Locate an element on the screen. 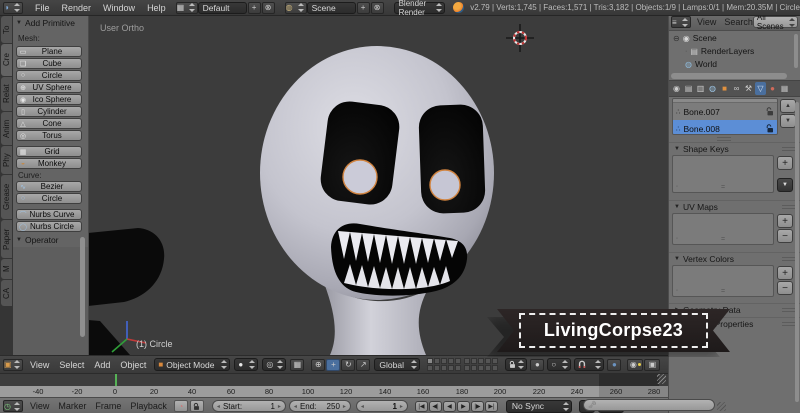 This screenshot has height=413, width=800. left-eyeball-selected is located at coordinates (360, 177).